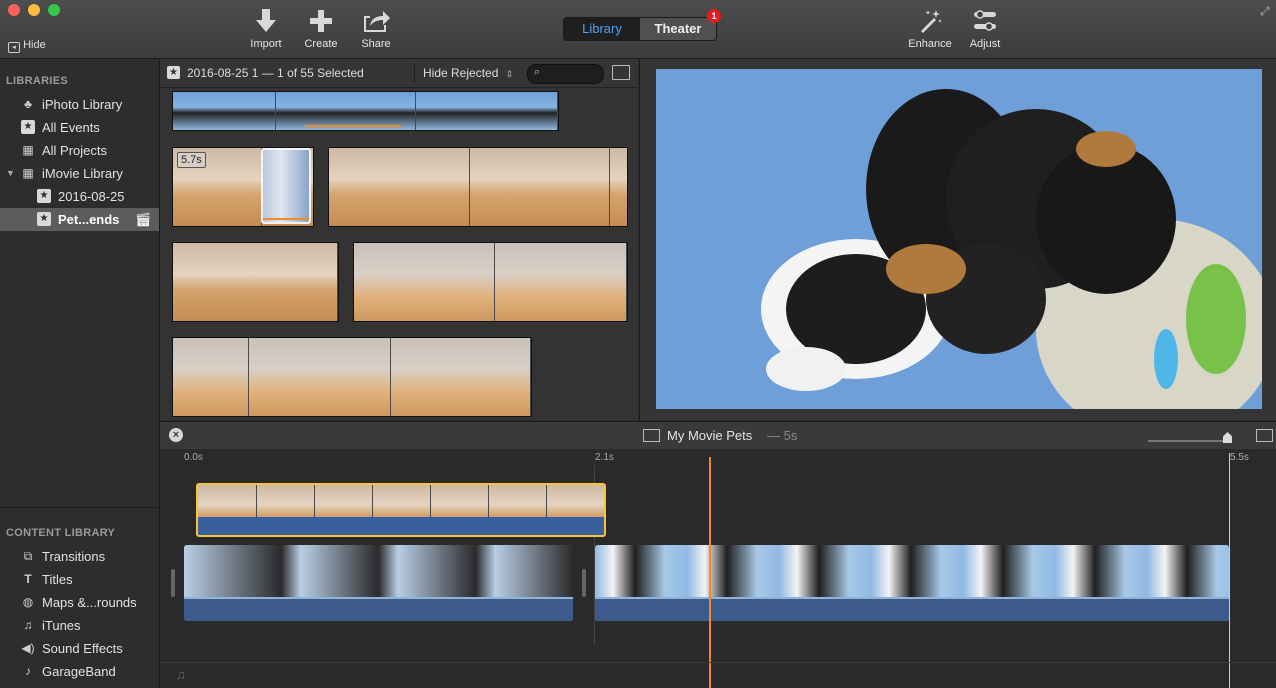  I want to click on sidebar-item-label: Maps &...rounds, so click(89, 602).